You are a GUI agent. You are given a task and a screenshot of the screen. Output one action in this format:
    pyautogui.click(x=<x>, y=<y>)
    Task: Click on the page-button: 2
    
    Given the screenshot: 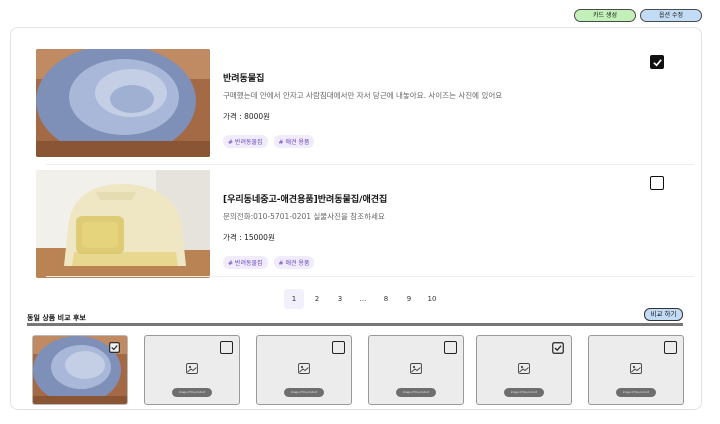 What is the action you would take?
    pyautogui.click(x=317, y=299)
    